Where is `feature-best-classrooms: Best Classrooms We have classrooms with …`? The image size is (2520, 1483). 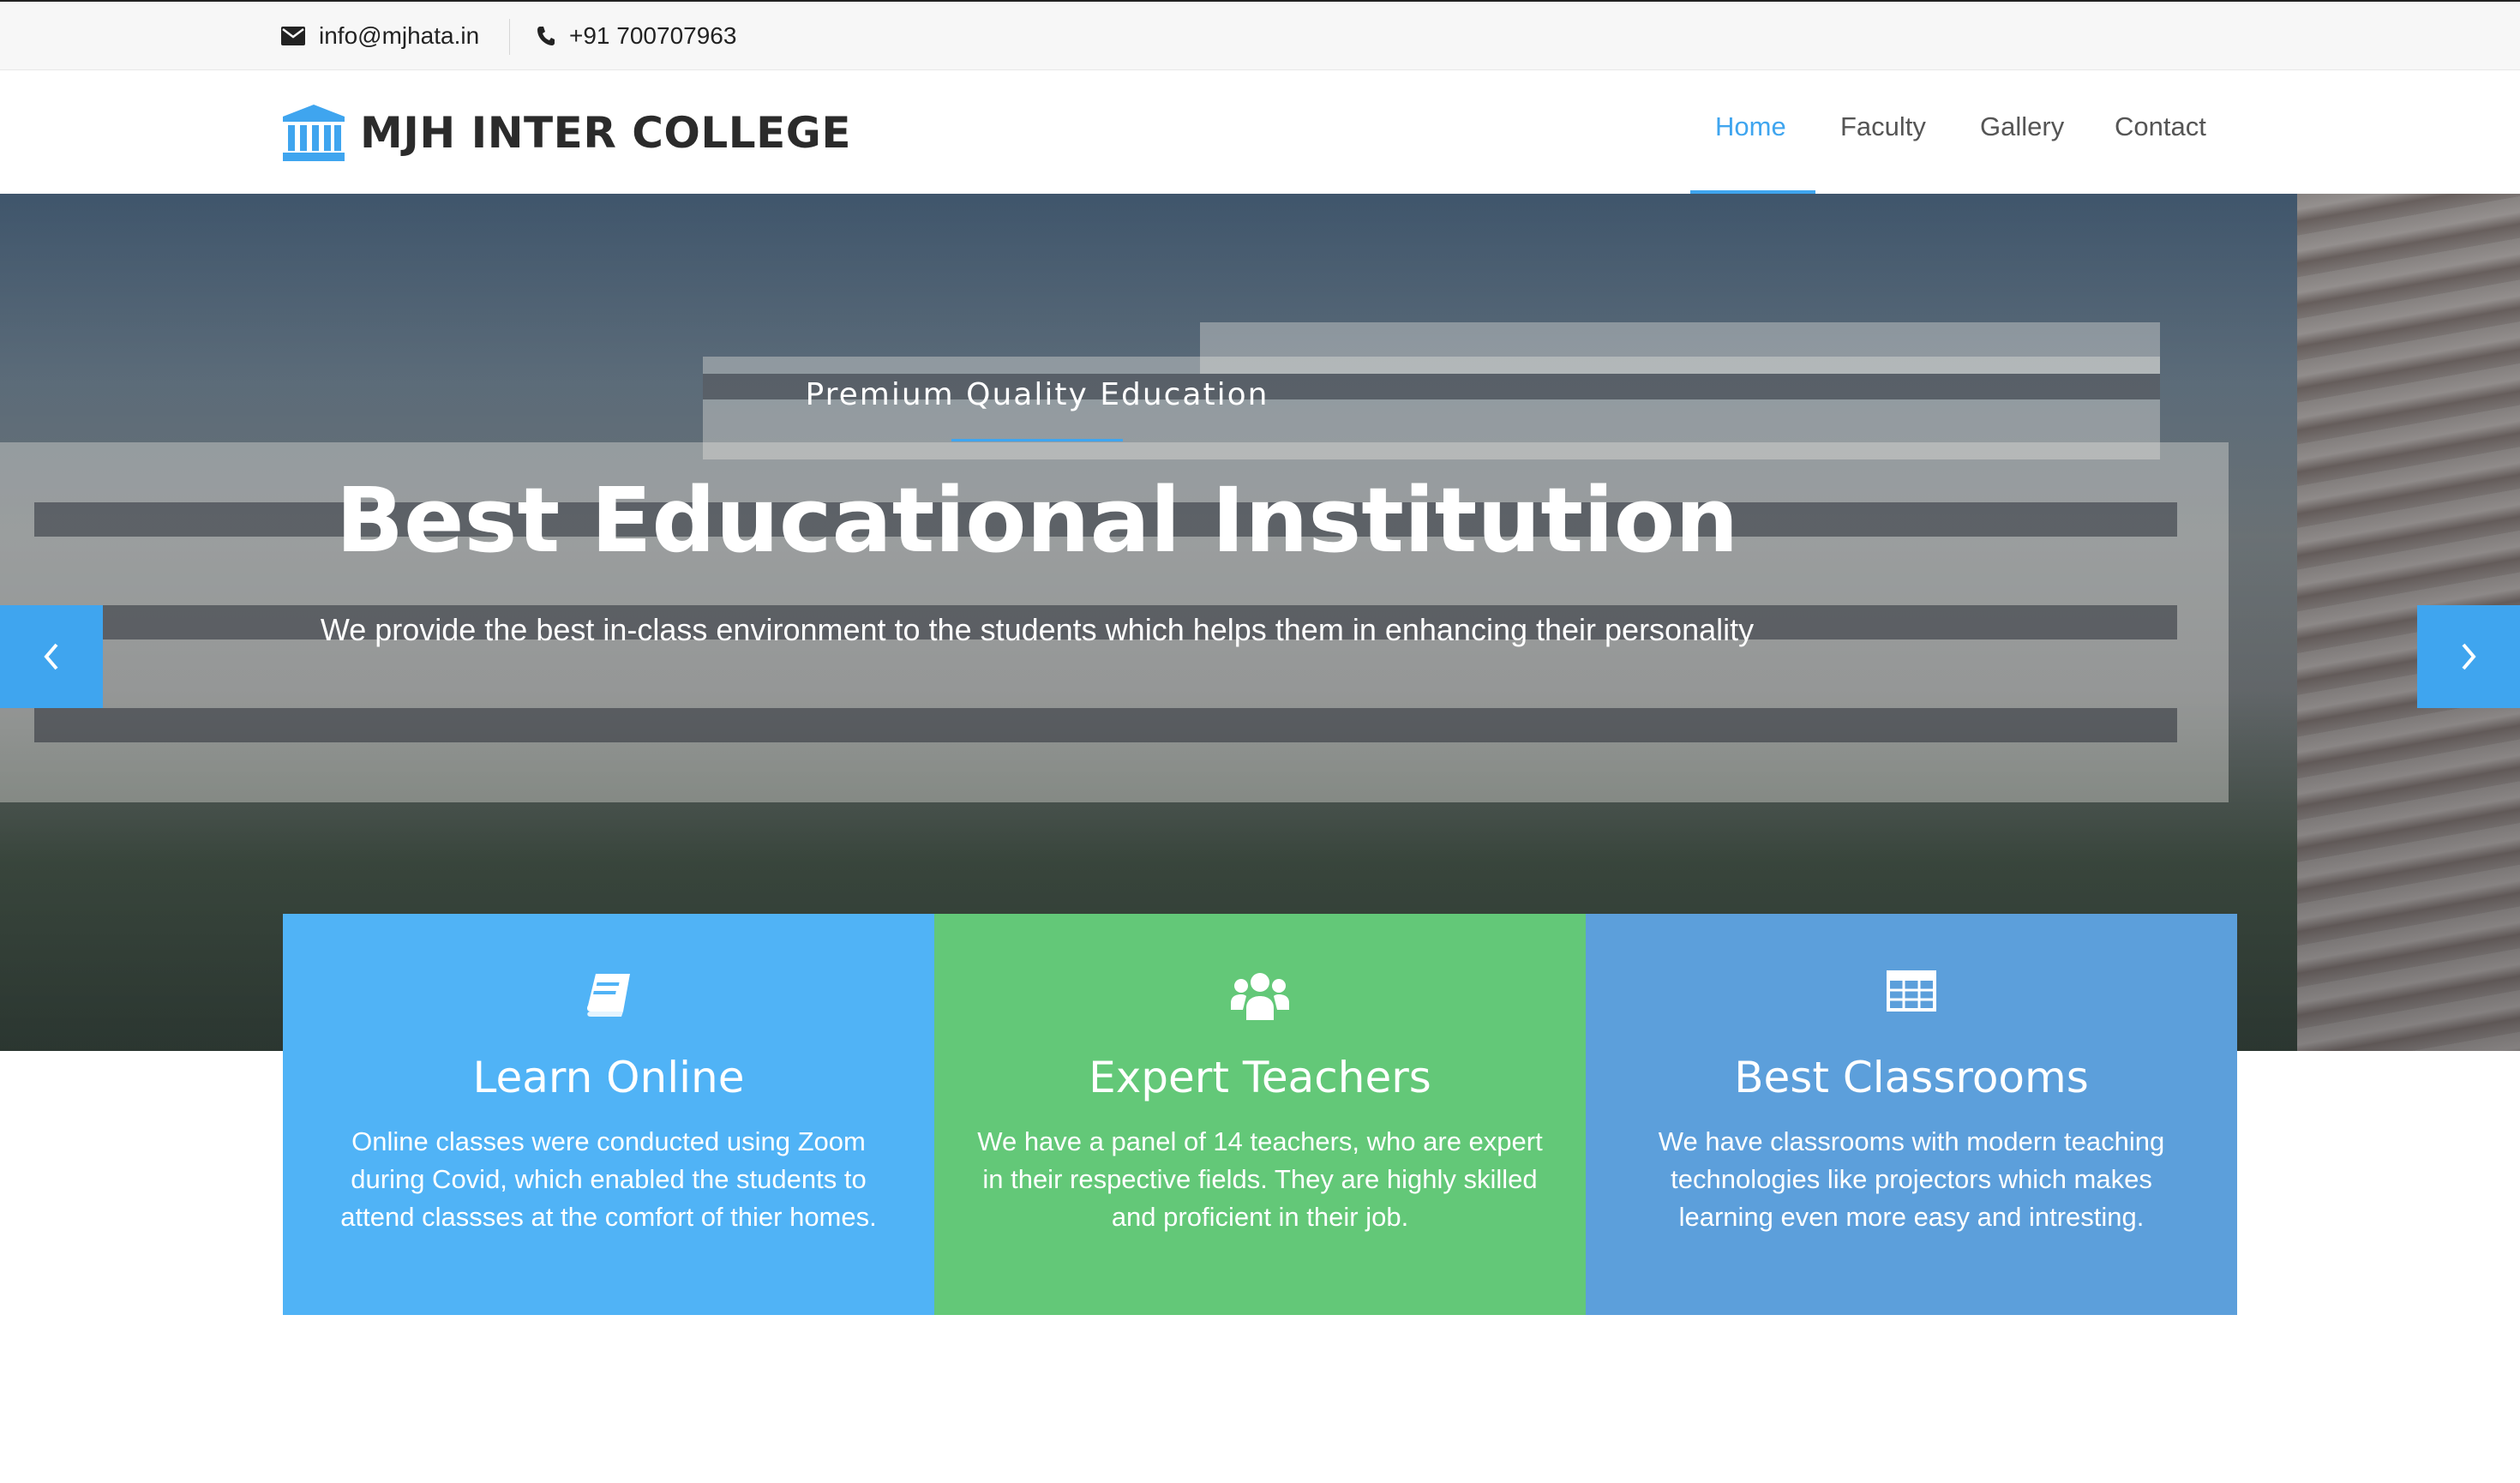
feature-best-classrooms: Best Classrooms We have classrooms with … is located at coordinates (1911, 1114).